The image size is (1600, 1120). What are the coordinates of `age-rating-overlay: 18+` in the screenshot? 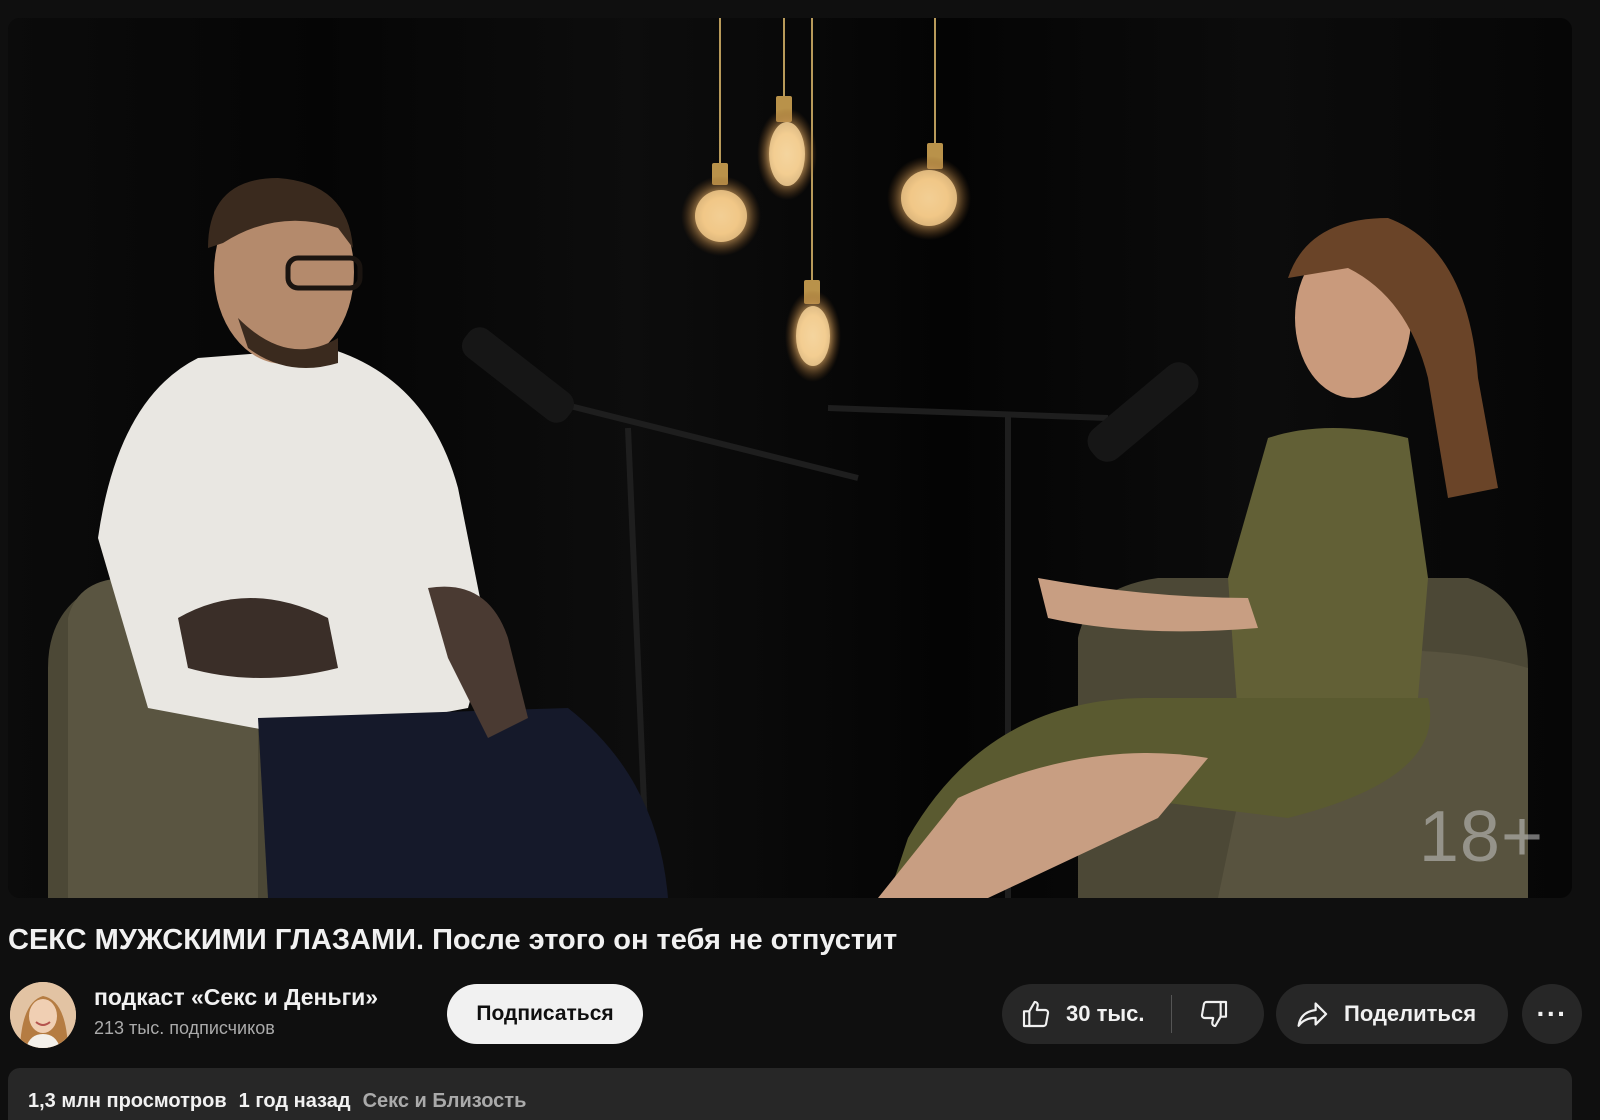 It's located at (1481, 837).